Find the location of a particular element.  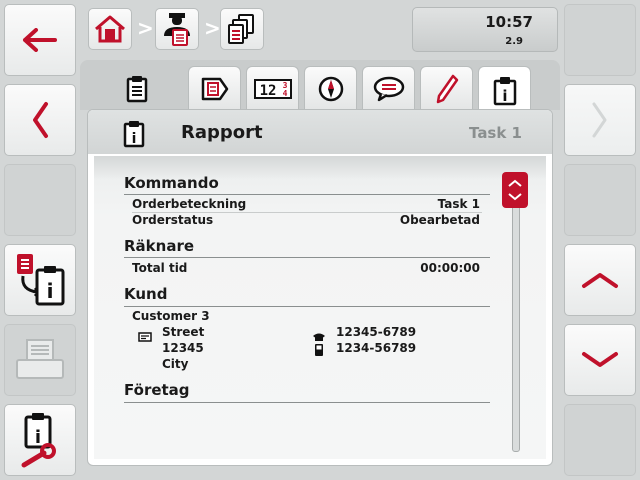

clipboard-icon is located at coordinates (136, 88).